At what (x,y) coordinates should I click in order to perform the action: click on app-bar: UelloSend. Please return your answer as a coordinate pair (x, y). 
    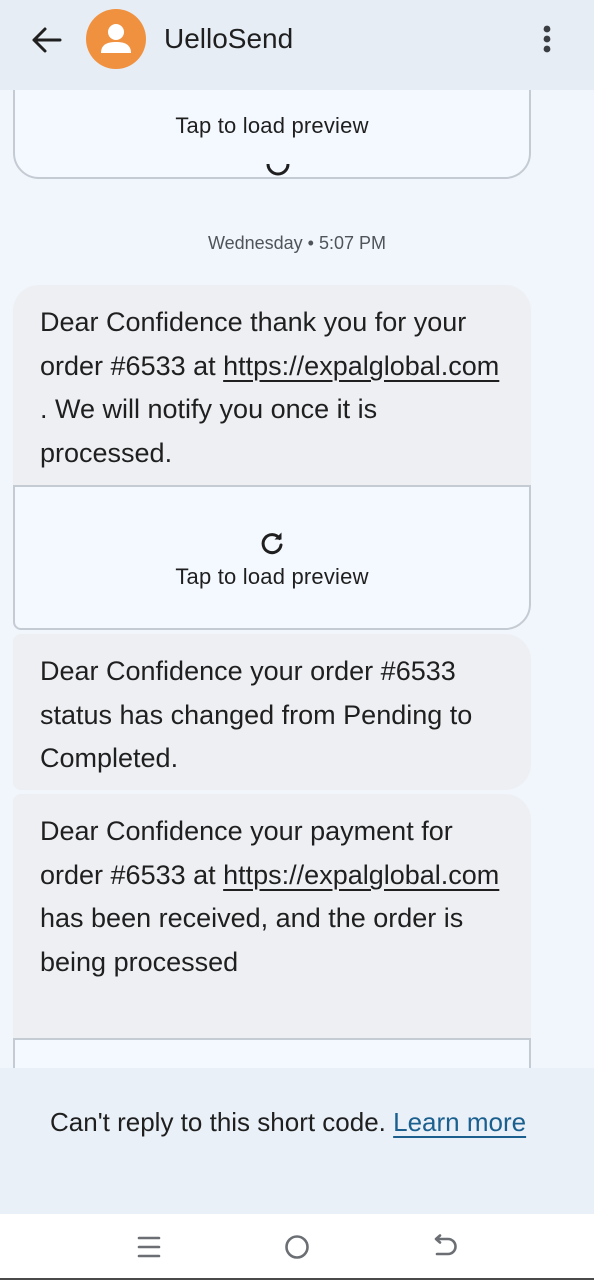
    Looking at the image, I should click on (297, 45).